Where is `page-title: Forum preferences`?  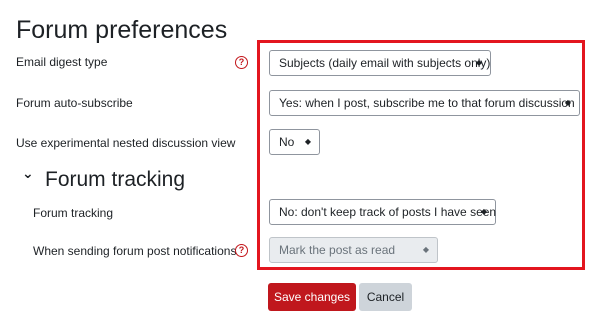 page-title: Forum preferences is located at coordinates (122, 30).